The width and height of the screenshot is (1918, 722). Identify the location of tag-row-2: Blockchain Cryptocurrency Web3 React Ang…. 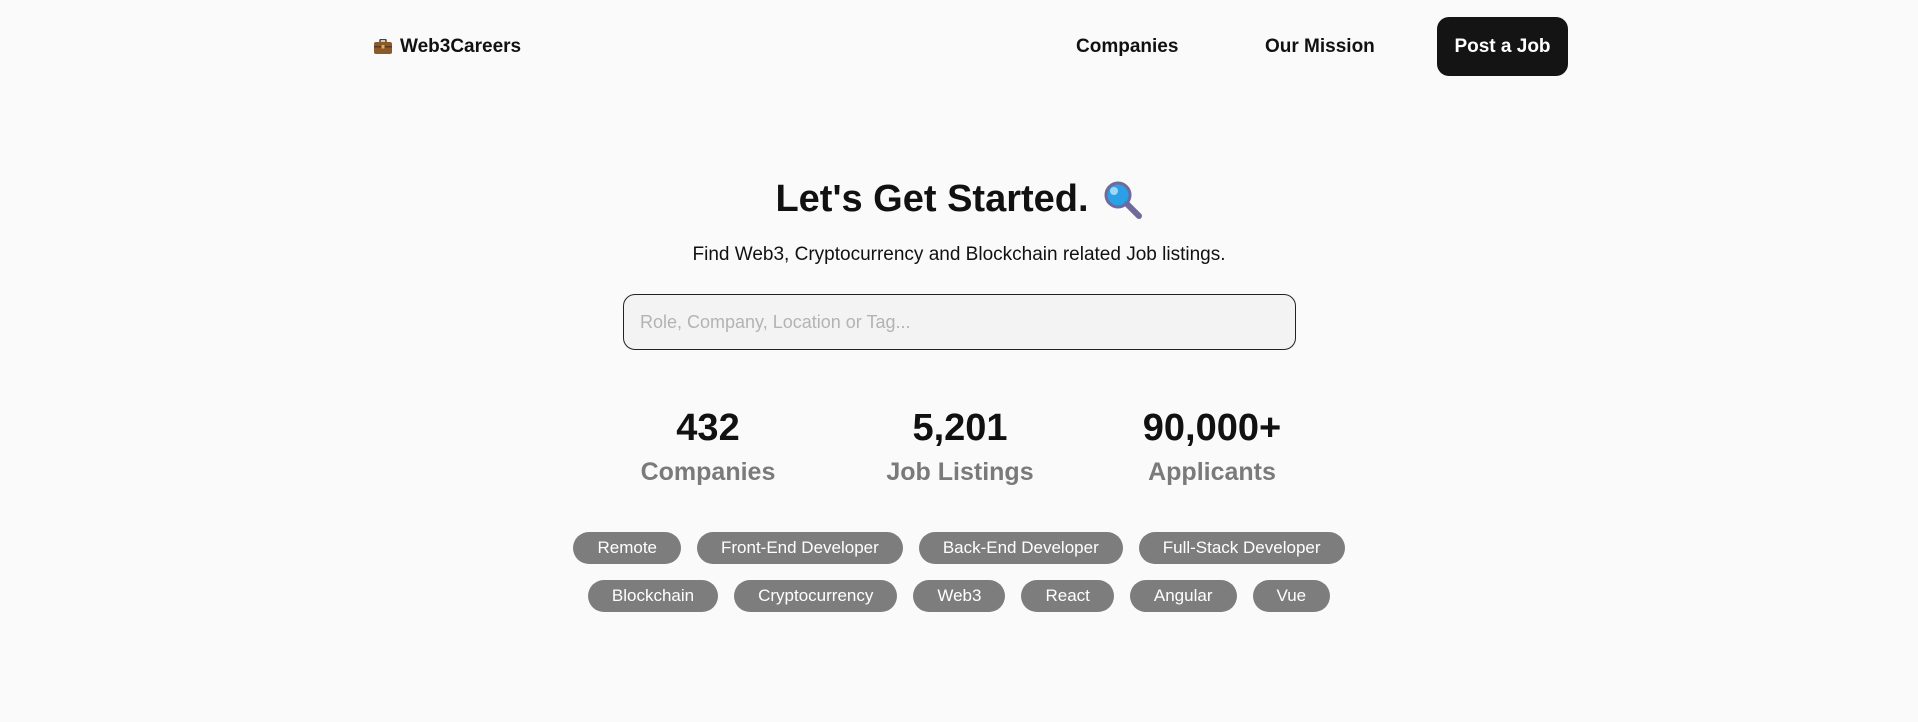
(959, 596).